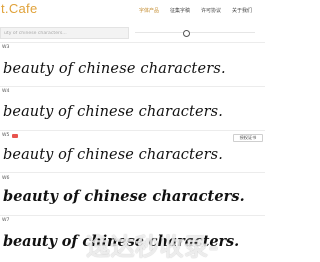 The height and width of the screenshot is (262, 320). I want to click on font-weight-tag-w4: W4, so click(6, 91).